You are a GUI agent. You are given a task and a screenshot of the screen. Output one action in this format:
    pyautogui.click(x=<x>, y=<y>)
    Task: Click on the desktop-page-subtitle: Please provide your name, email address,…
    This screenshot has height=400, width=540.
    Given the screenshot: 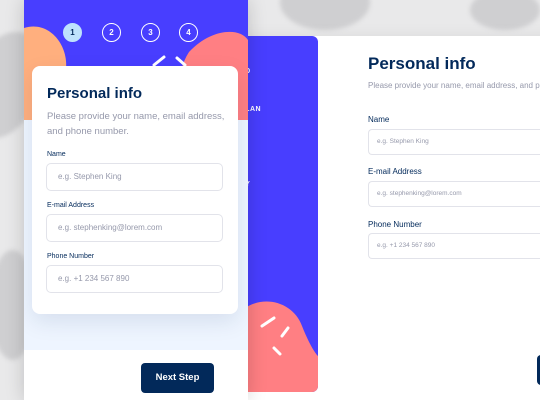 What is the action you would take?
    pyautogui.click(x=454, y=85)
    